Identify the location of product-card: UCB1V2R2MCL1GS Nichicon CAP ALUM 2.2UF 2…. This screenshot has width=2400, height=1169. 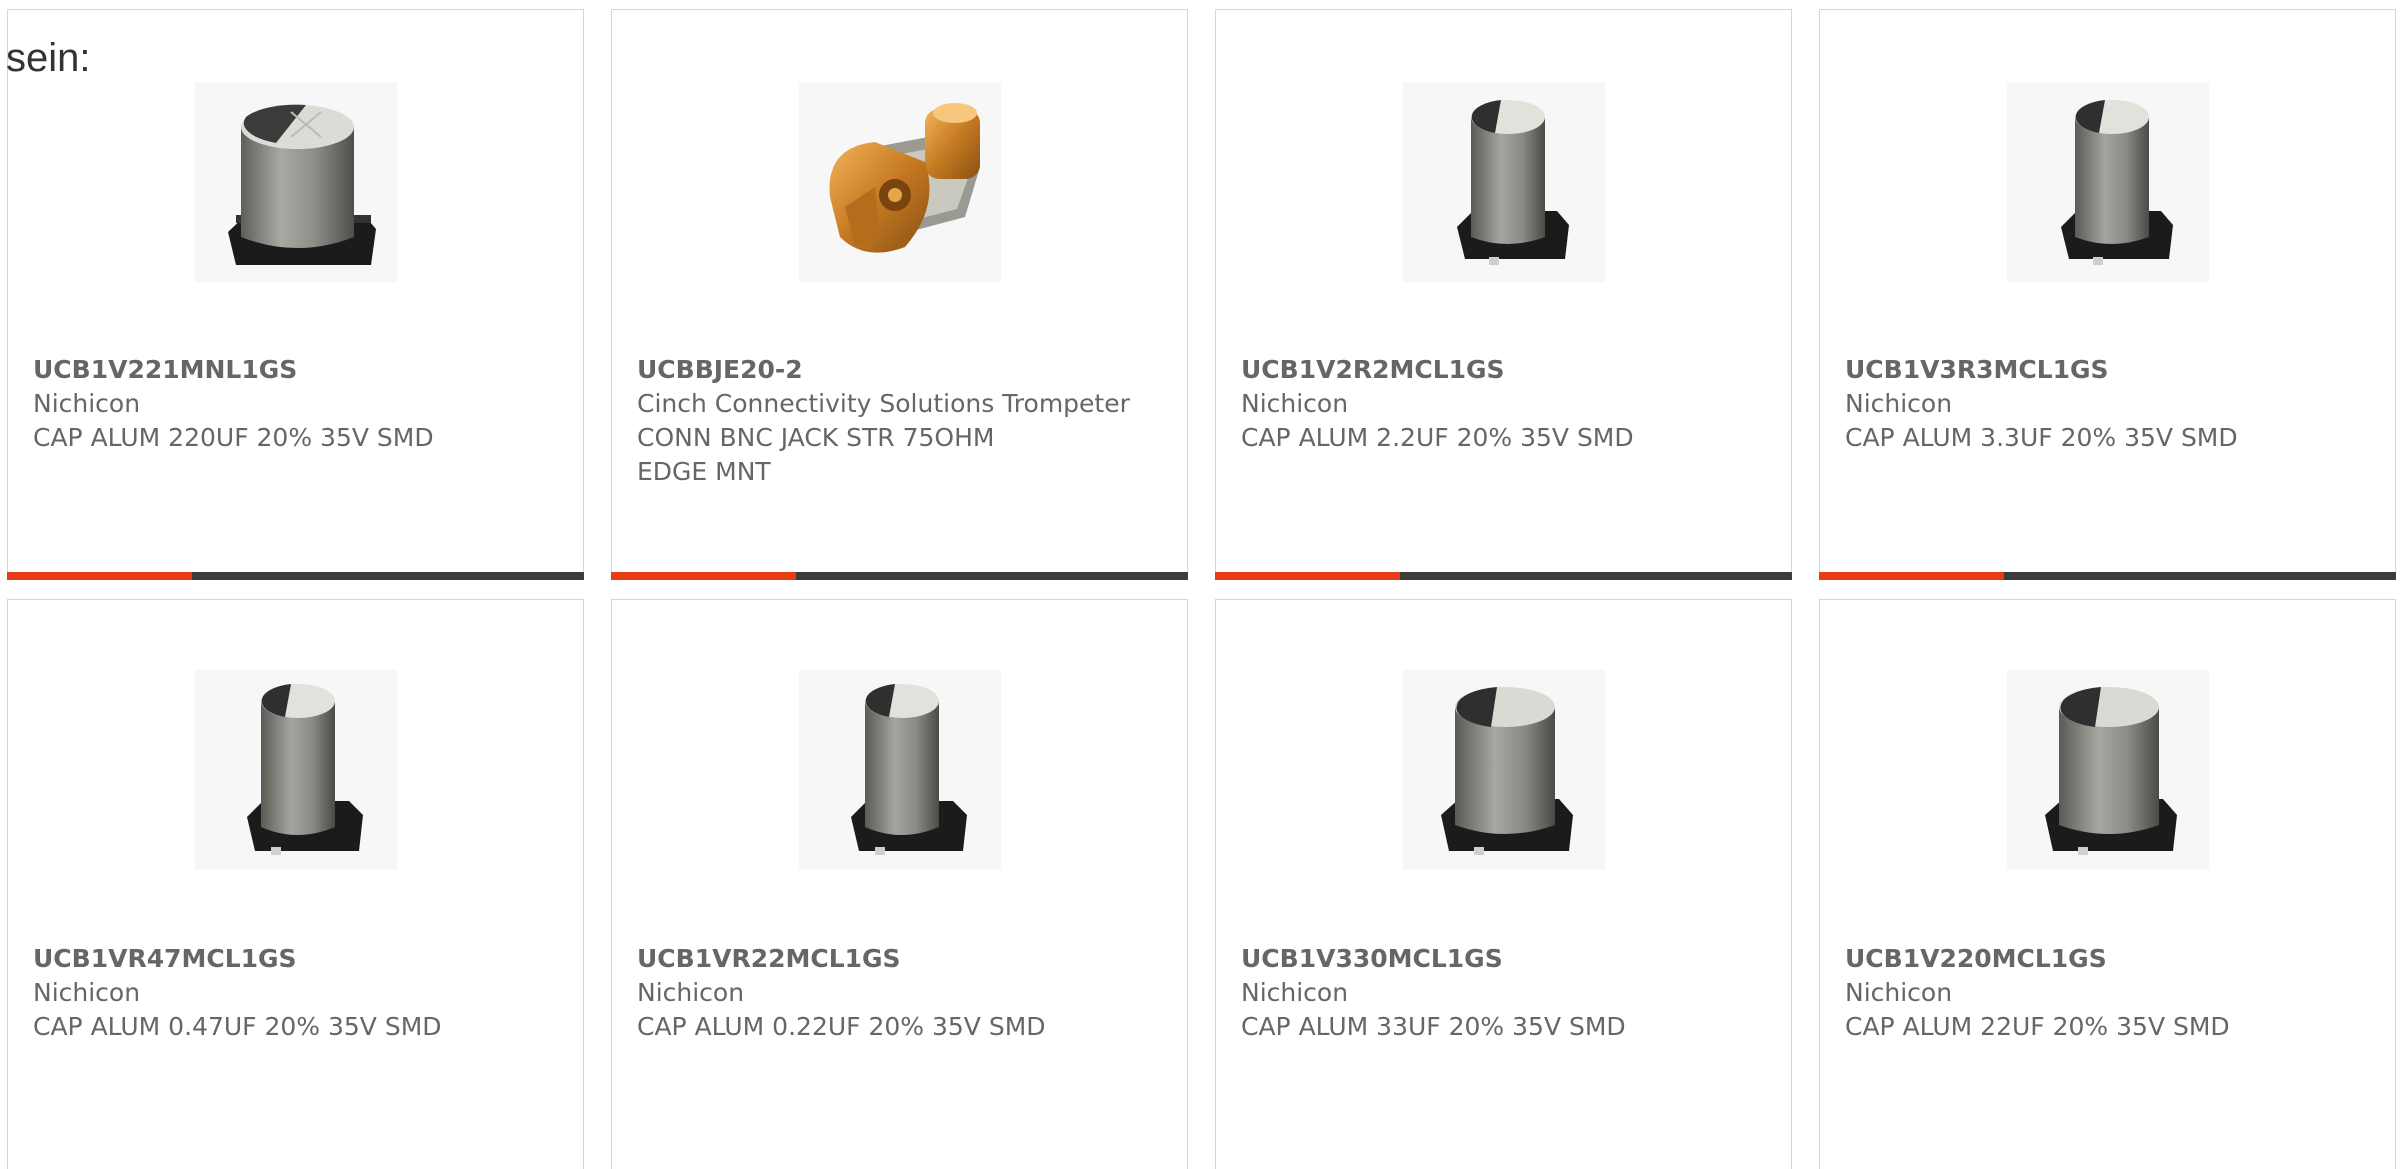
(1503, 294).